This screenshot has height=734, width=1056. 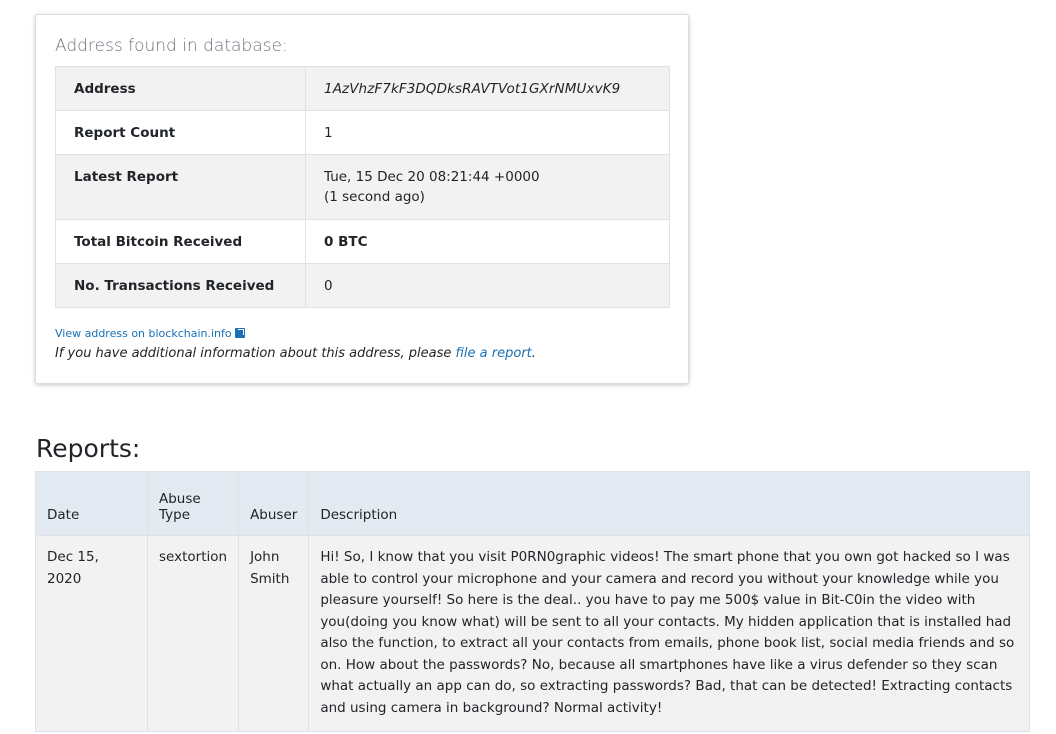 What do you see at coordinates (374, 197) in the screenshot?
I see `latest-report-relative: (1 second ago)` at bounding box center [374, 197].